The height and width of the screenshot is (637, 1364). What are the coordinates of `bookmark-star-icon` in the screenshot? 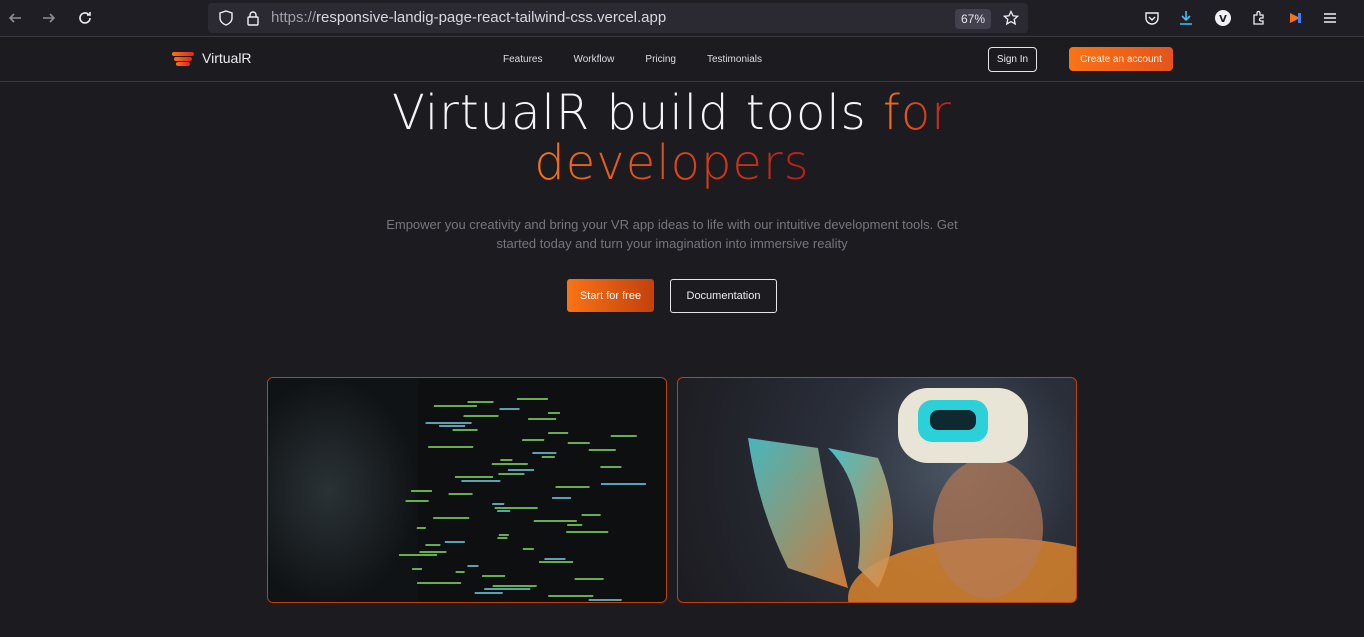 It's located at (1011, 18).